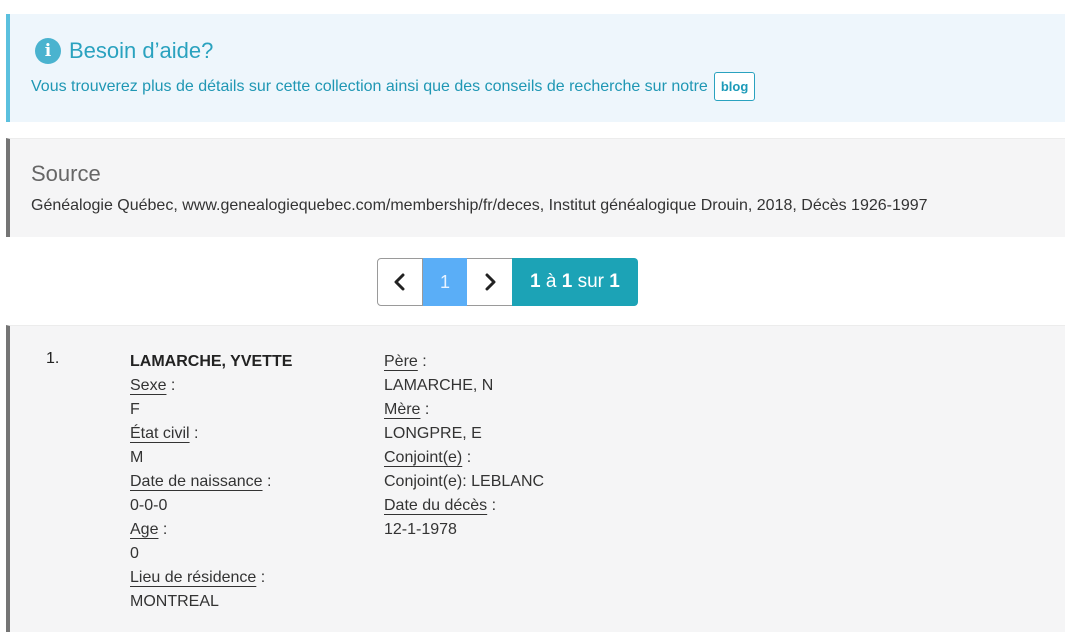 This screenshot has height=632, width=1065. Describe the element at coordinates (134, 553) in the screenshot. I see `age-value: 0` at that location.